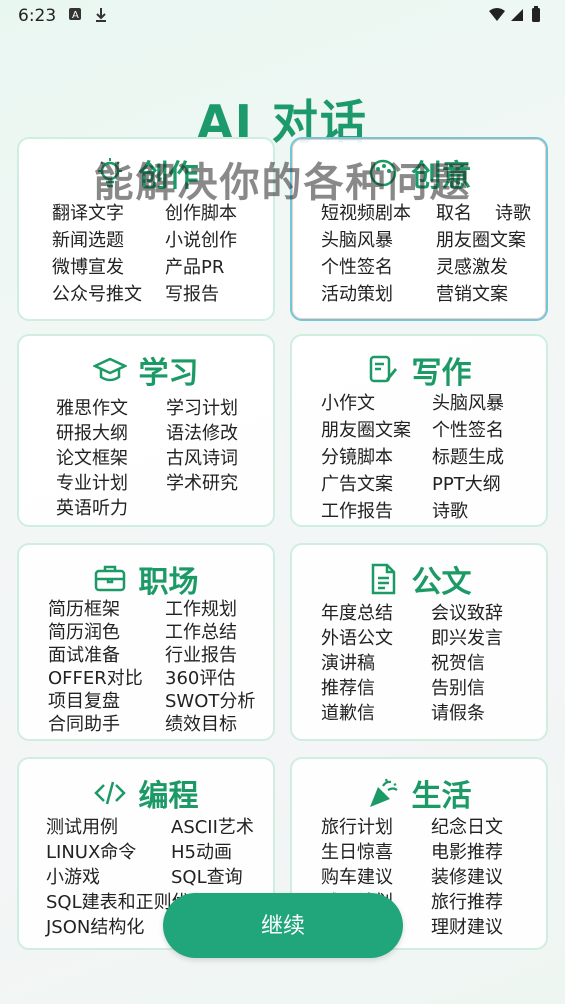 The image size is (565, 1004). Describe the element at coordinates (357, 510) in the screenshot. I see `chip-item: 工作报告` at that location.